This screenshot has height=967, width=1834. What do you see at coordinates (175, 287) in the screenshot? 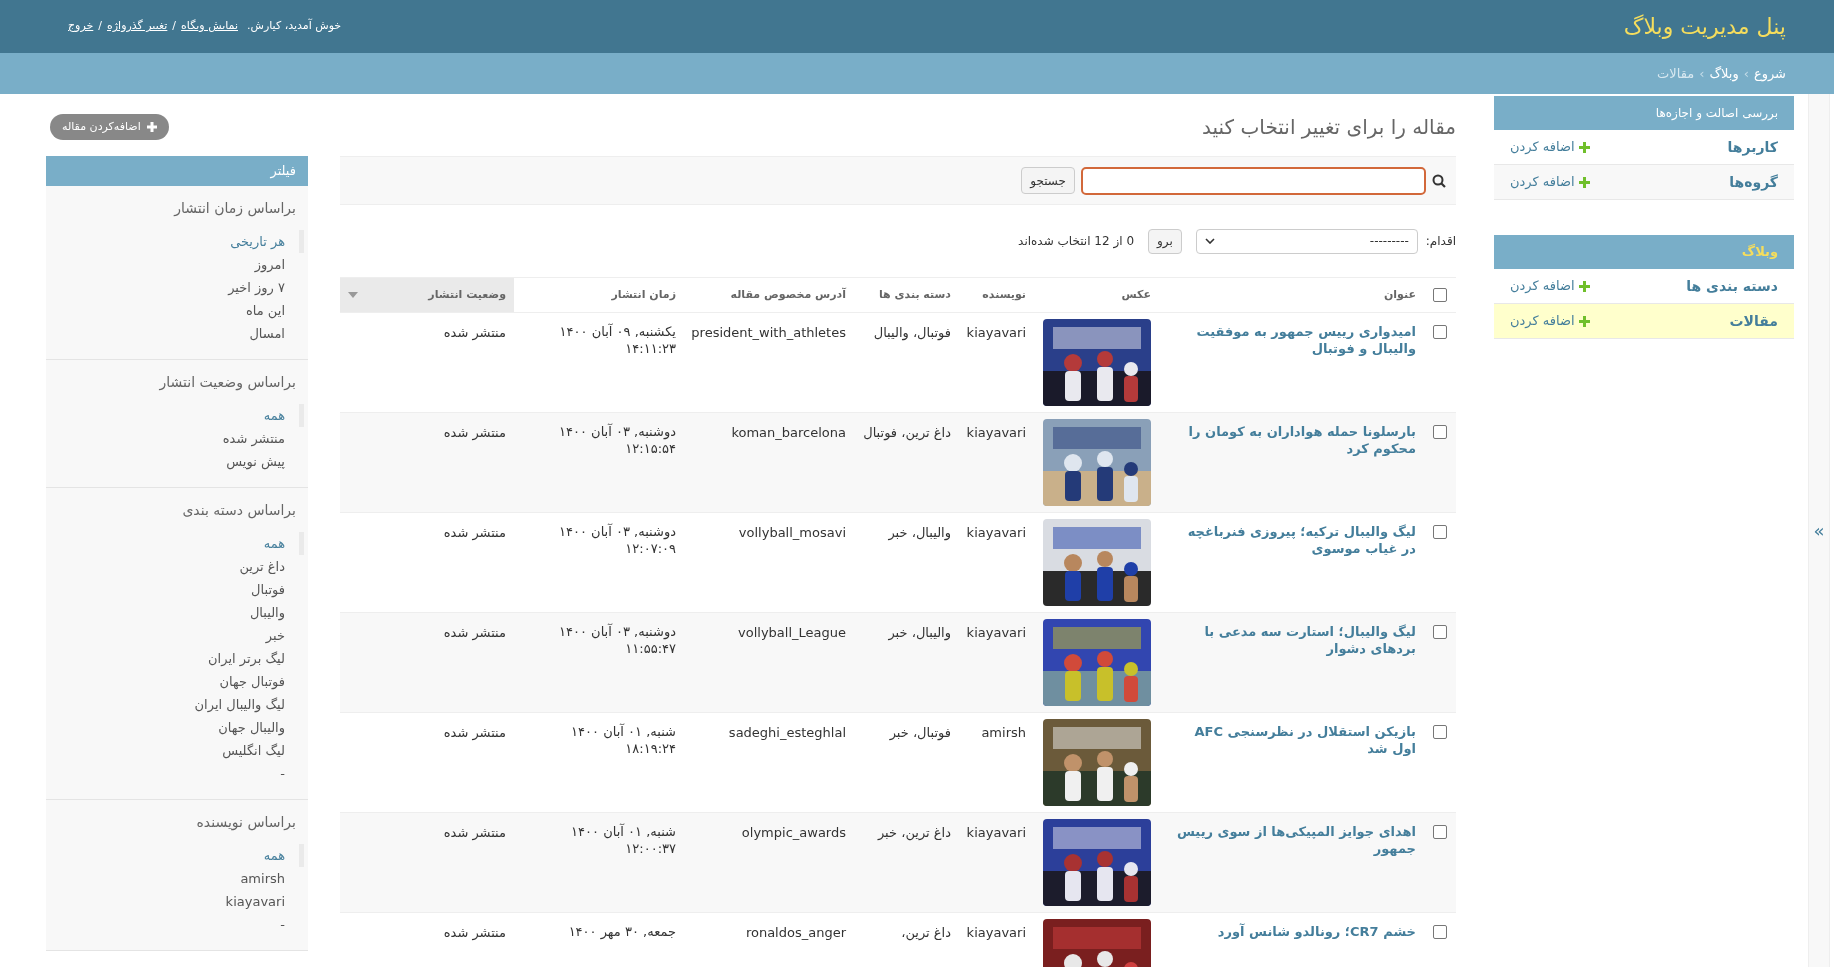
I see `filter-option: ۷ روز اخیر` at bounding box center [175, 287].